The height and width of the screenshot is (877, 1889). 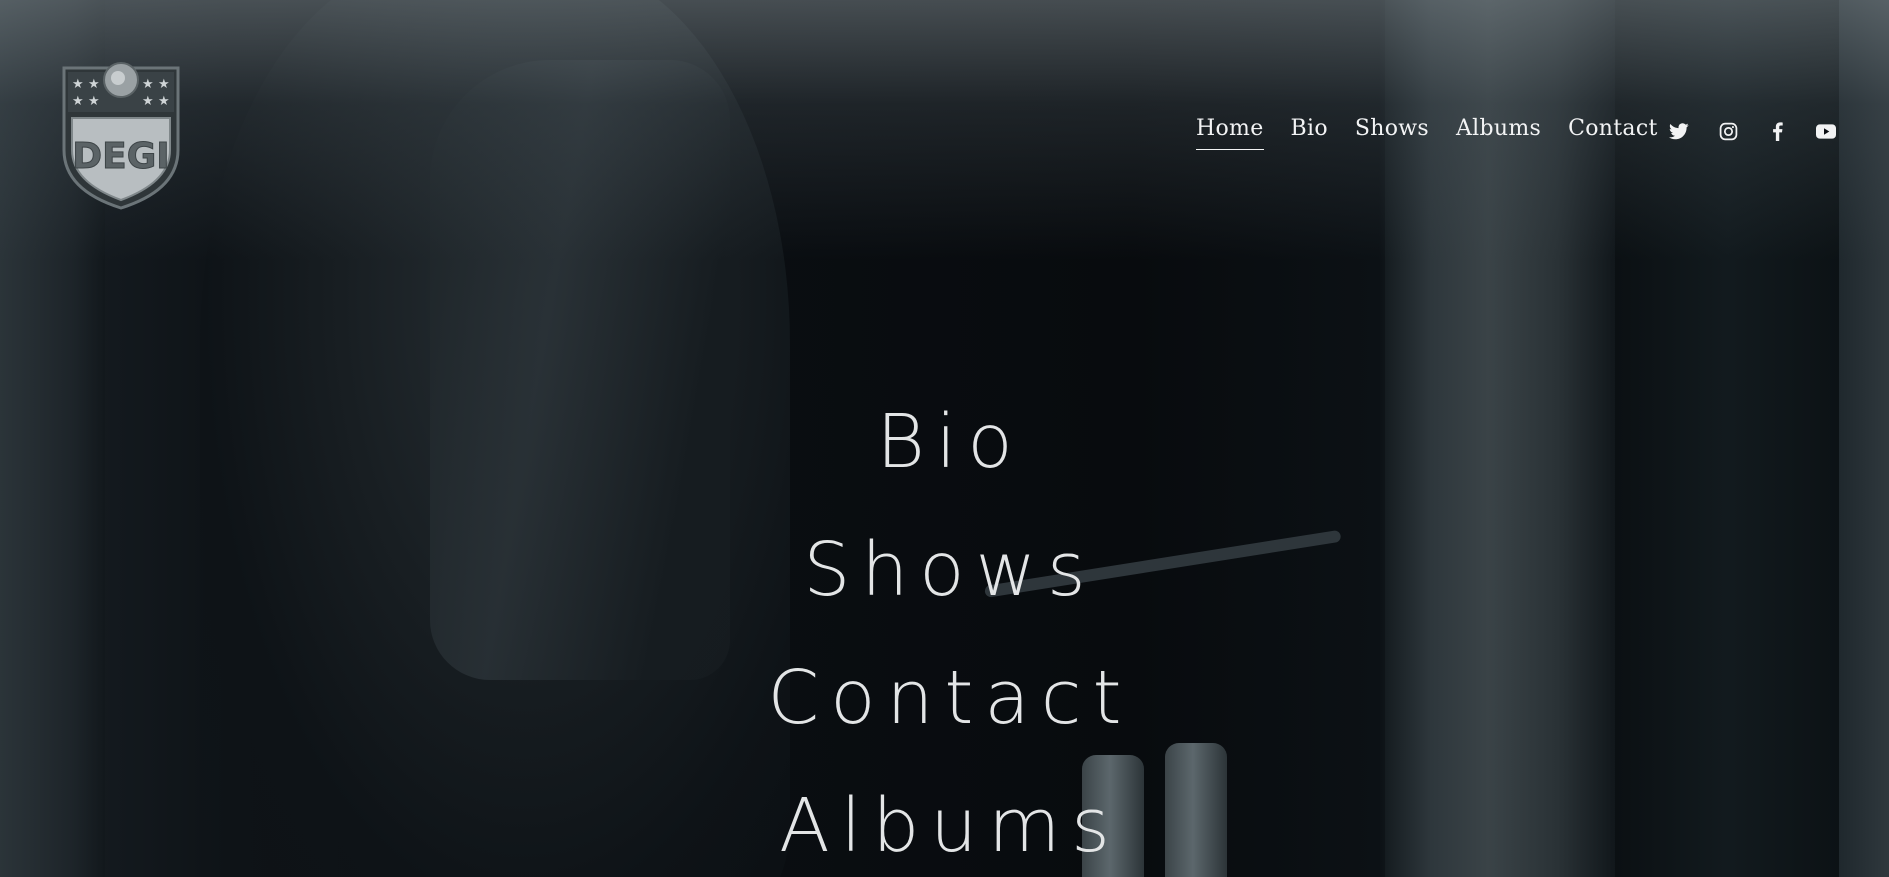 What do you see at coordinates (1752, 131) in the screenshot?
I see `social-links` at bounding box center [1752, 131].